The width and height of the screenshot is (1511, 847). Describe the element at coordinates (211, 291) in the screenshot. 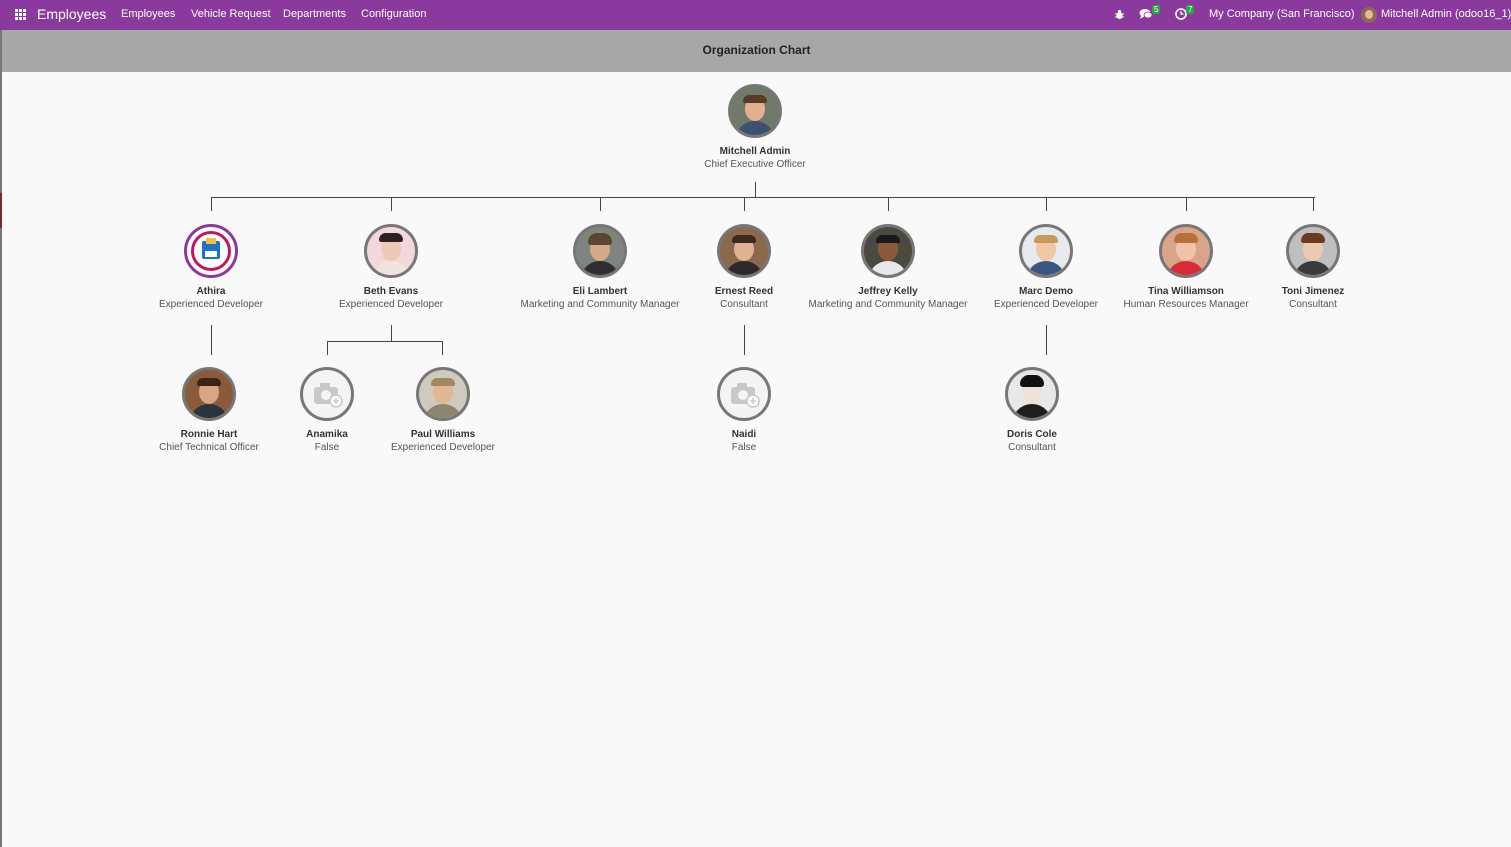

I see `employee-name: Athira` at that location.